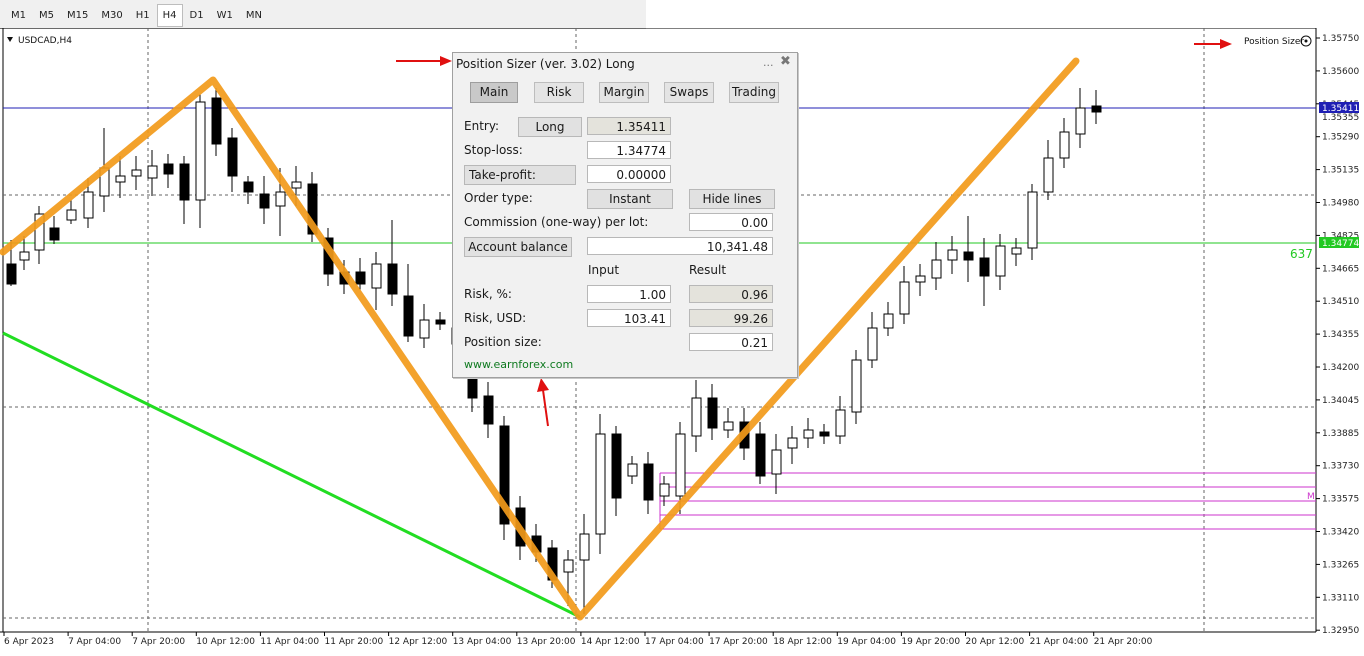  What do you see at coordinates (225, 15) in the screenshot?
I see `timeframe-w1: W1` at bounding box center [225, 15].